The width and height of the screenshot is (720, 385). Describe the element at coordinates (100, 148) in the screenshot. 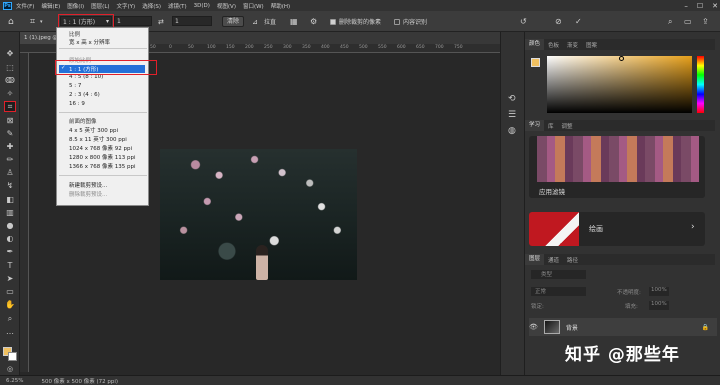

I see `option-size-1024x768: 1024 x 768 像素 92 ppi` at that location.